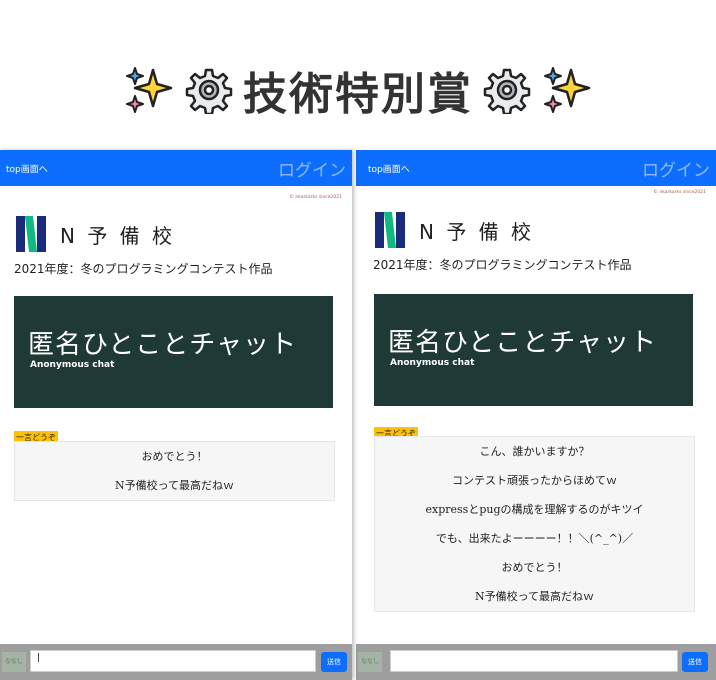  What do you see at coordinates (358, 94) in the screenshot?
I see `award-title: 技術特別賞` at bounding box center [358, 94].